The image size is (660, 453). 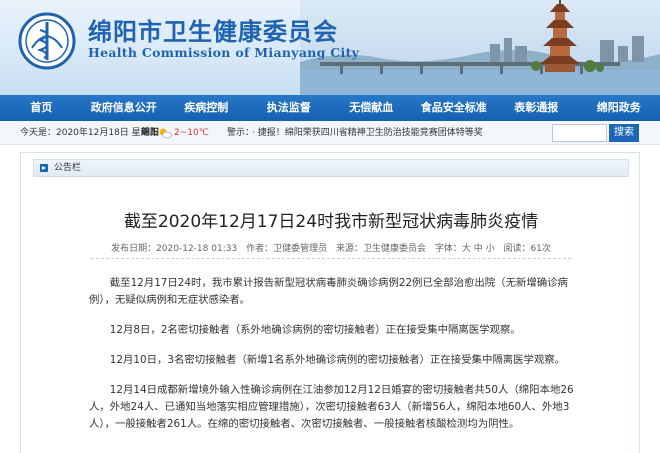 What do you see at coordinates (397, 133) in the screenshot?
I see `scrolling-notice-link: · 捷报！绵阳荣获四川省精神卫生防治技能竞赛团体特等奖` at bounding box center [397, 133].